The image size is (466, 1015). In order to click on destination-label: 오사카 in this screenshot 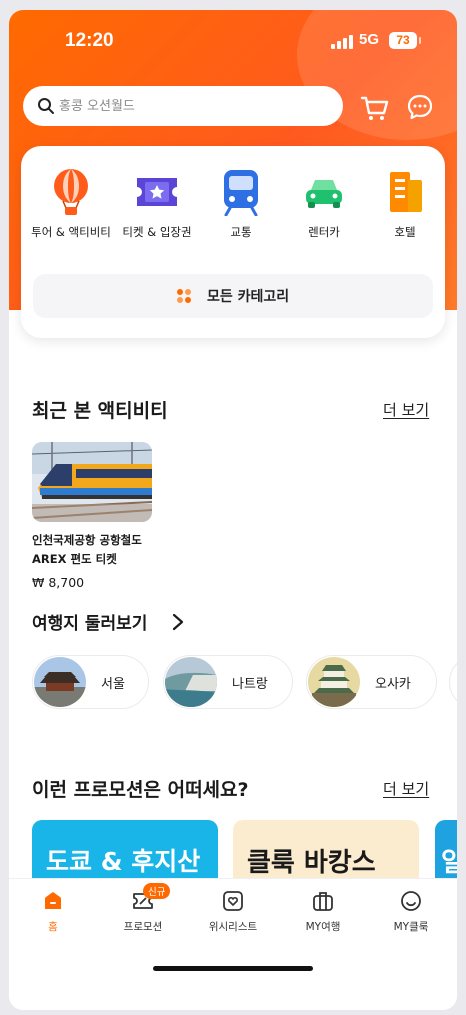, I will do `click(393, 684)`.